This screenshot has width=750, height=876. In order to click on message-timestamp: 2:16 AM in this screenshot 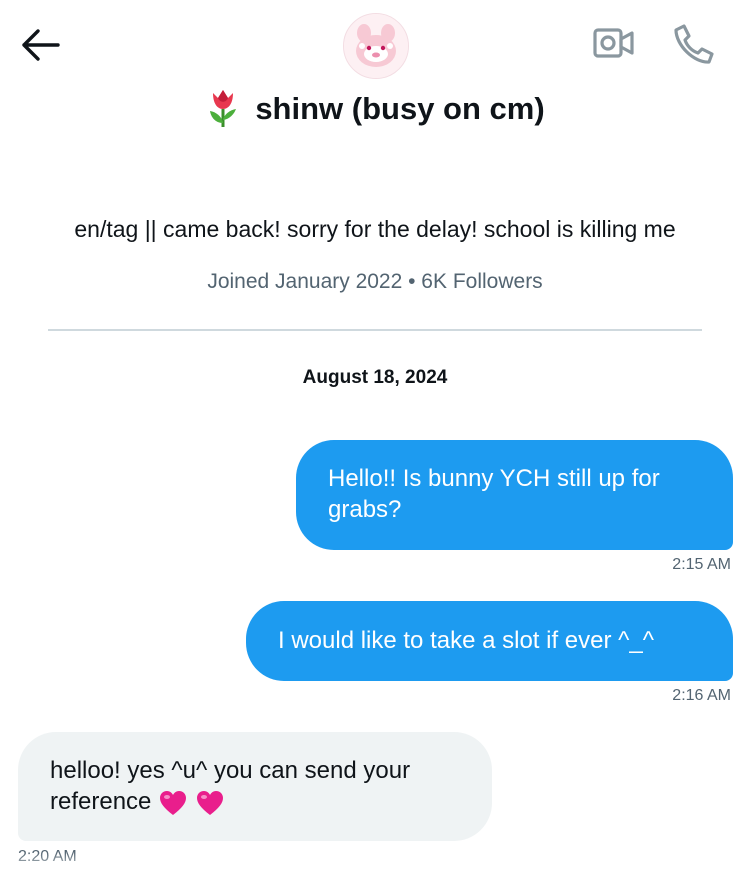, I will do `click(701, 695)`.